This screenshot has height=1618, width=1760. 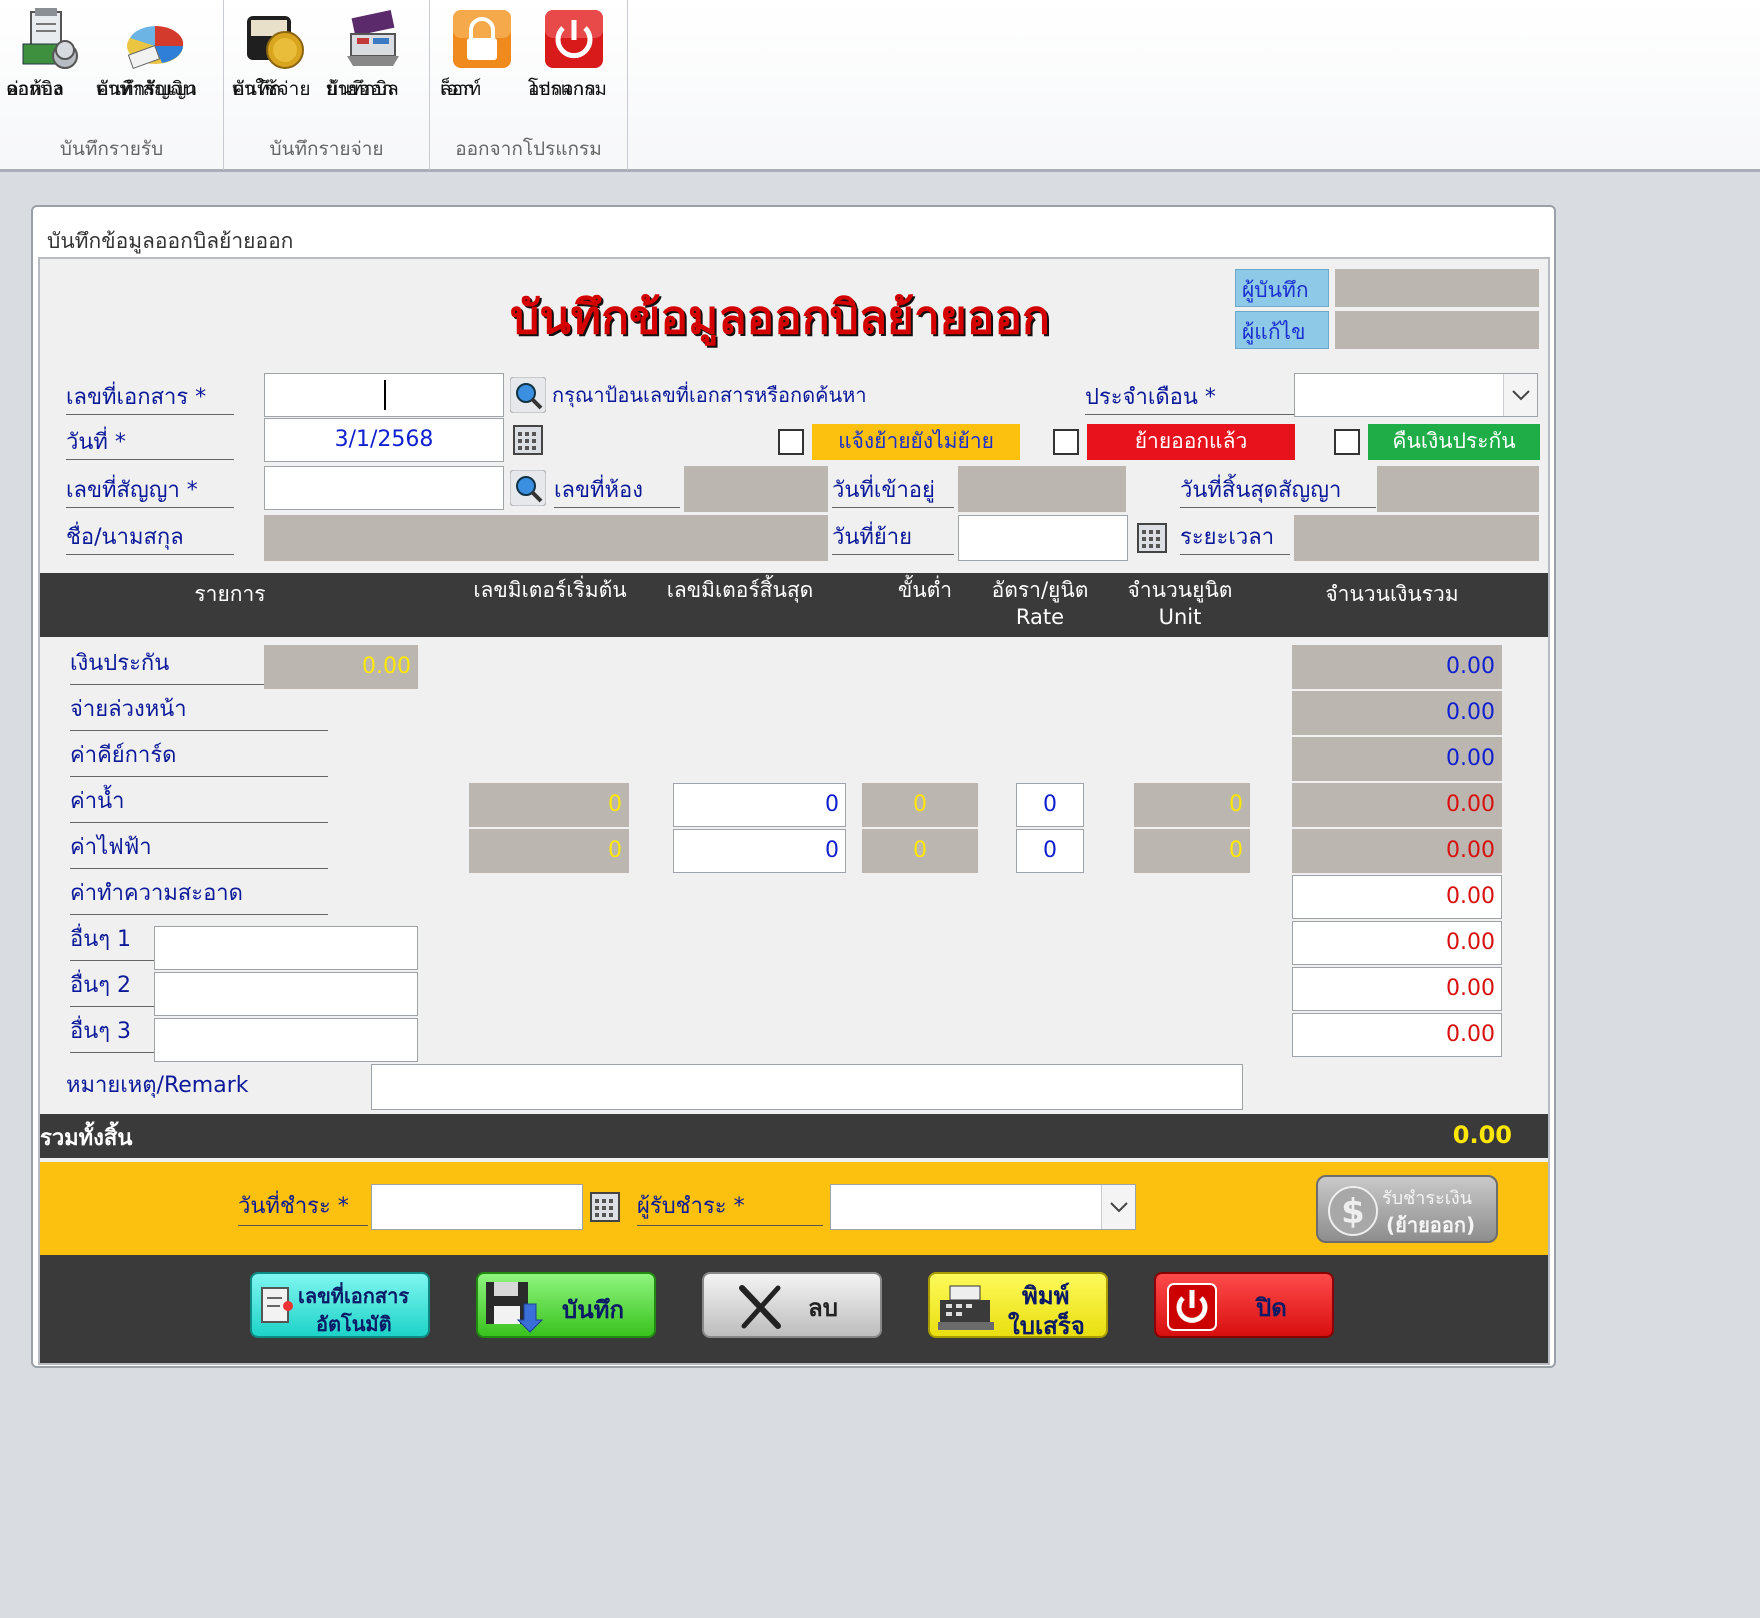 I want to click on doc-hint: กรุณาป้อนเลขที่เอกสารหรือกดค้นหา, so click(x=709, y=395).